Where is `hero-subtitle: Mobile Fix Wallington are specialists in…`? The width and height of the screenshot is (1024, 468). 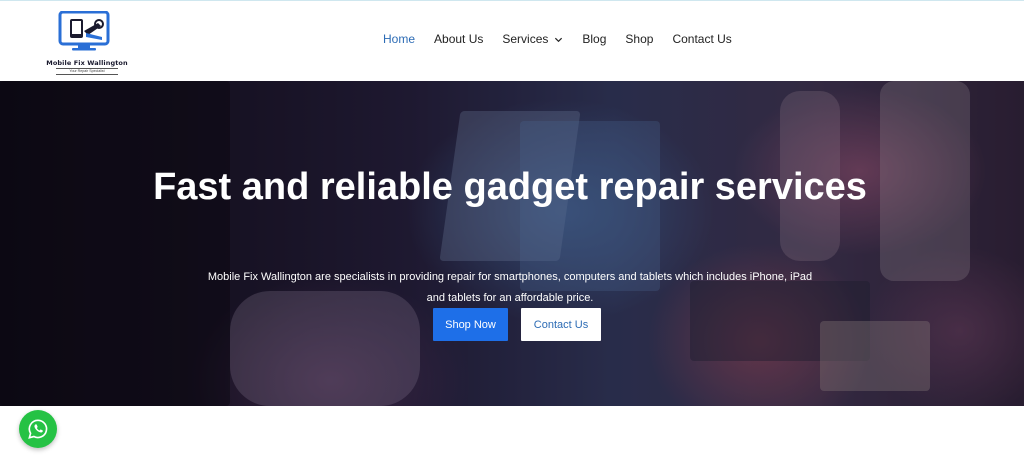
hero-subtitle: Mobile Fix Wallington are specialists in… is located at coordinates (510, 287).